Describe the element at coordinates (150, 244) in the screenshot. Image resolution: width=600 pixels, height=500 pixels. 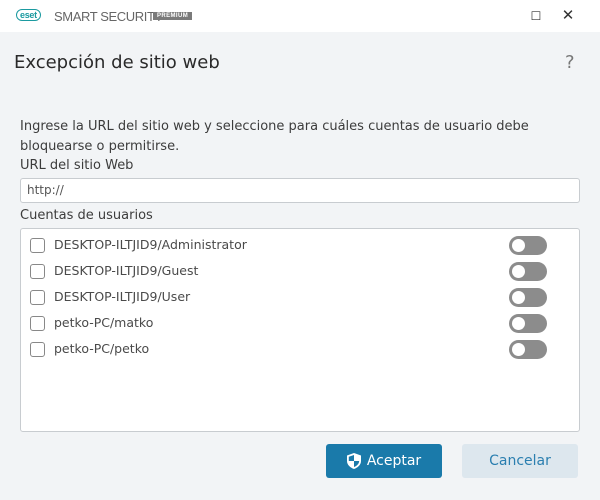
I see `account-name: DESKTOP-ILTJID9/Administrator` at that location.